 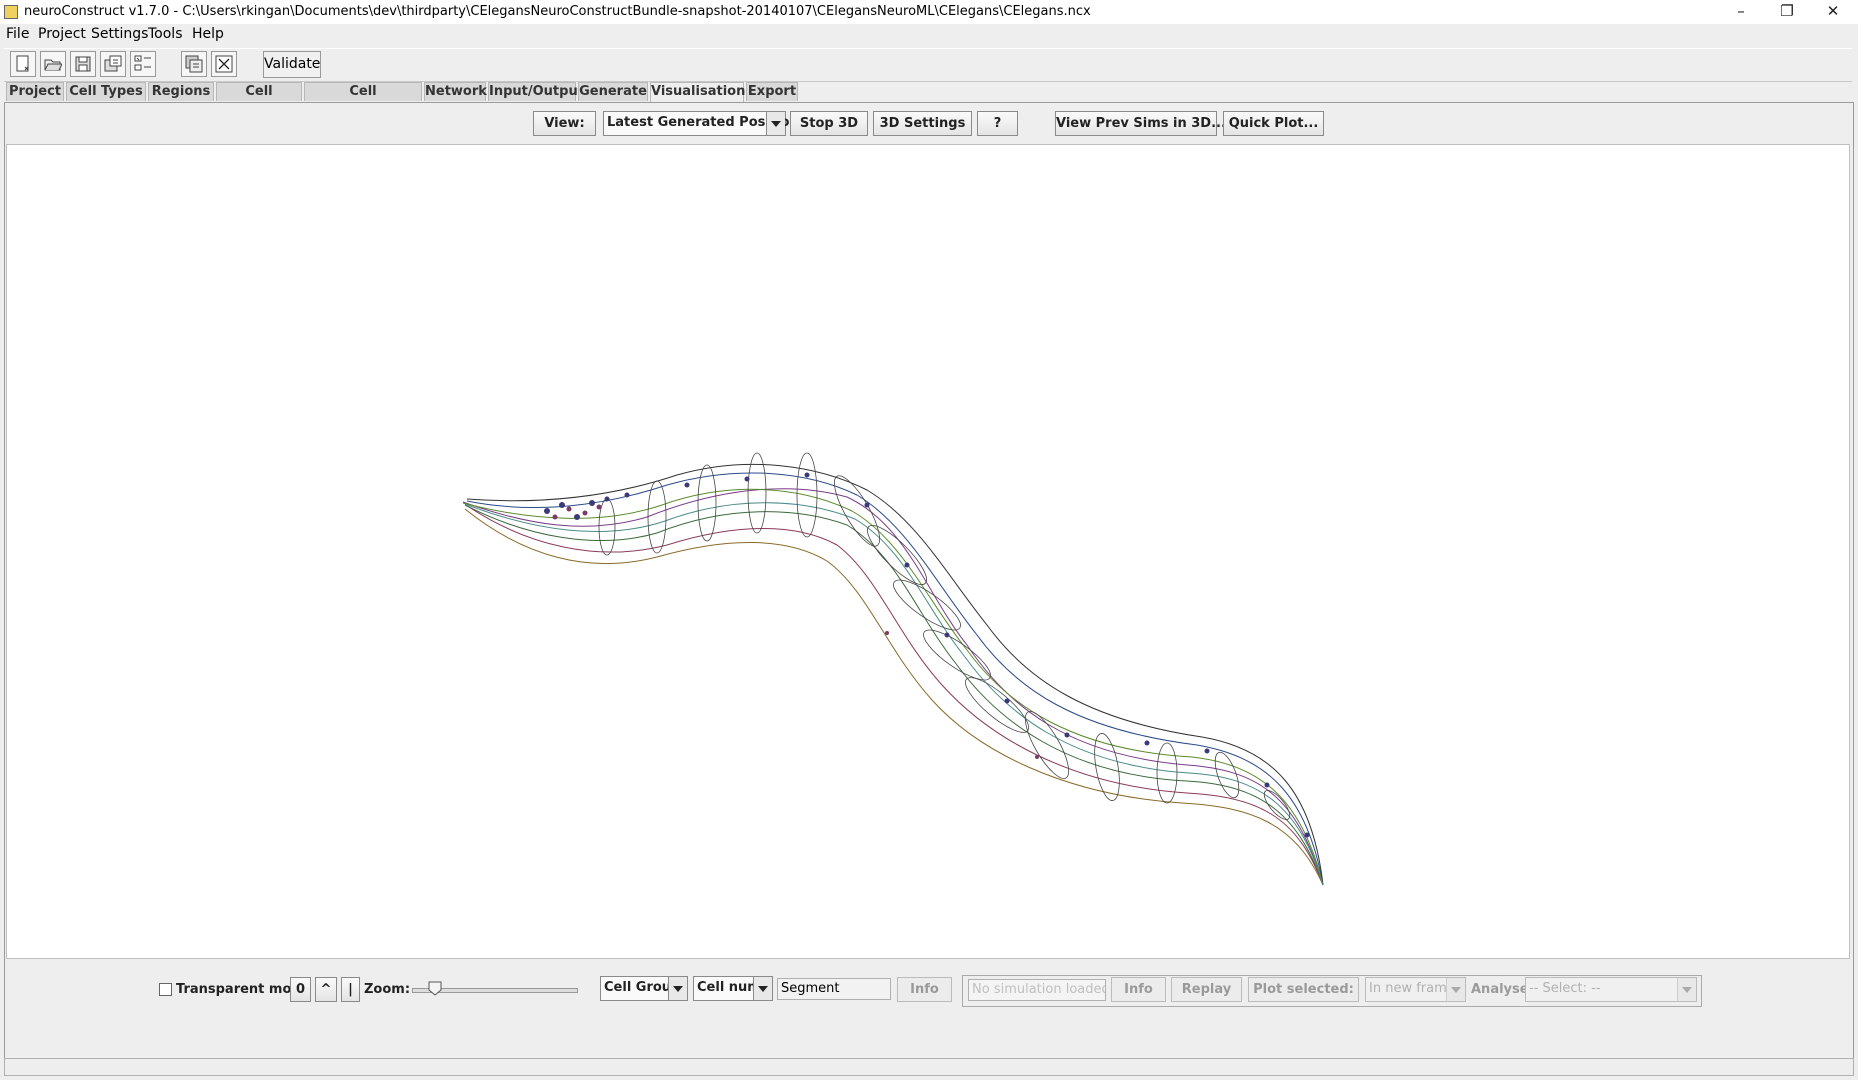 What do you see at coordinates (613, 91) in the screenshot?
I see `tab-generate: Generate` at bounding box center [613, 91].